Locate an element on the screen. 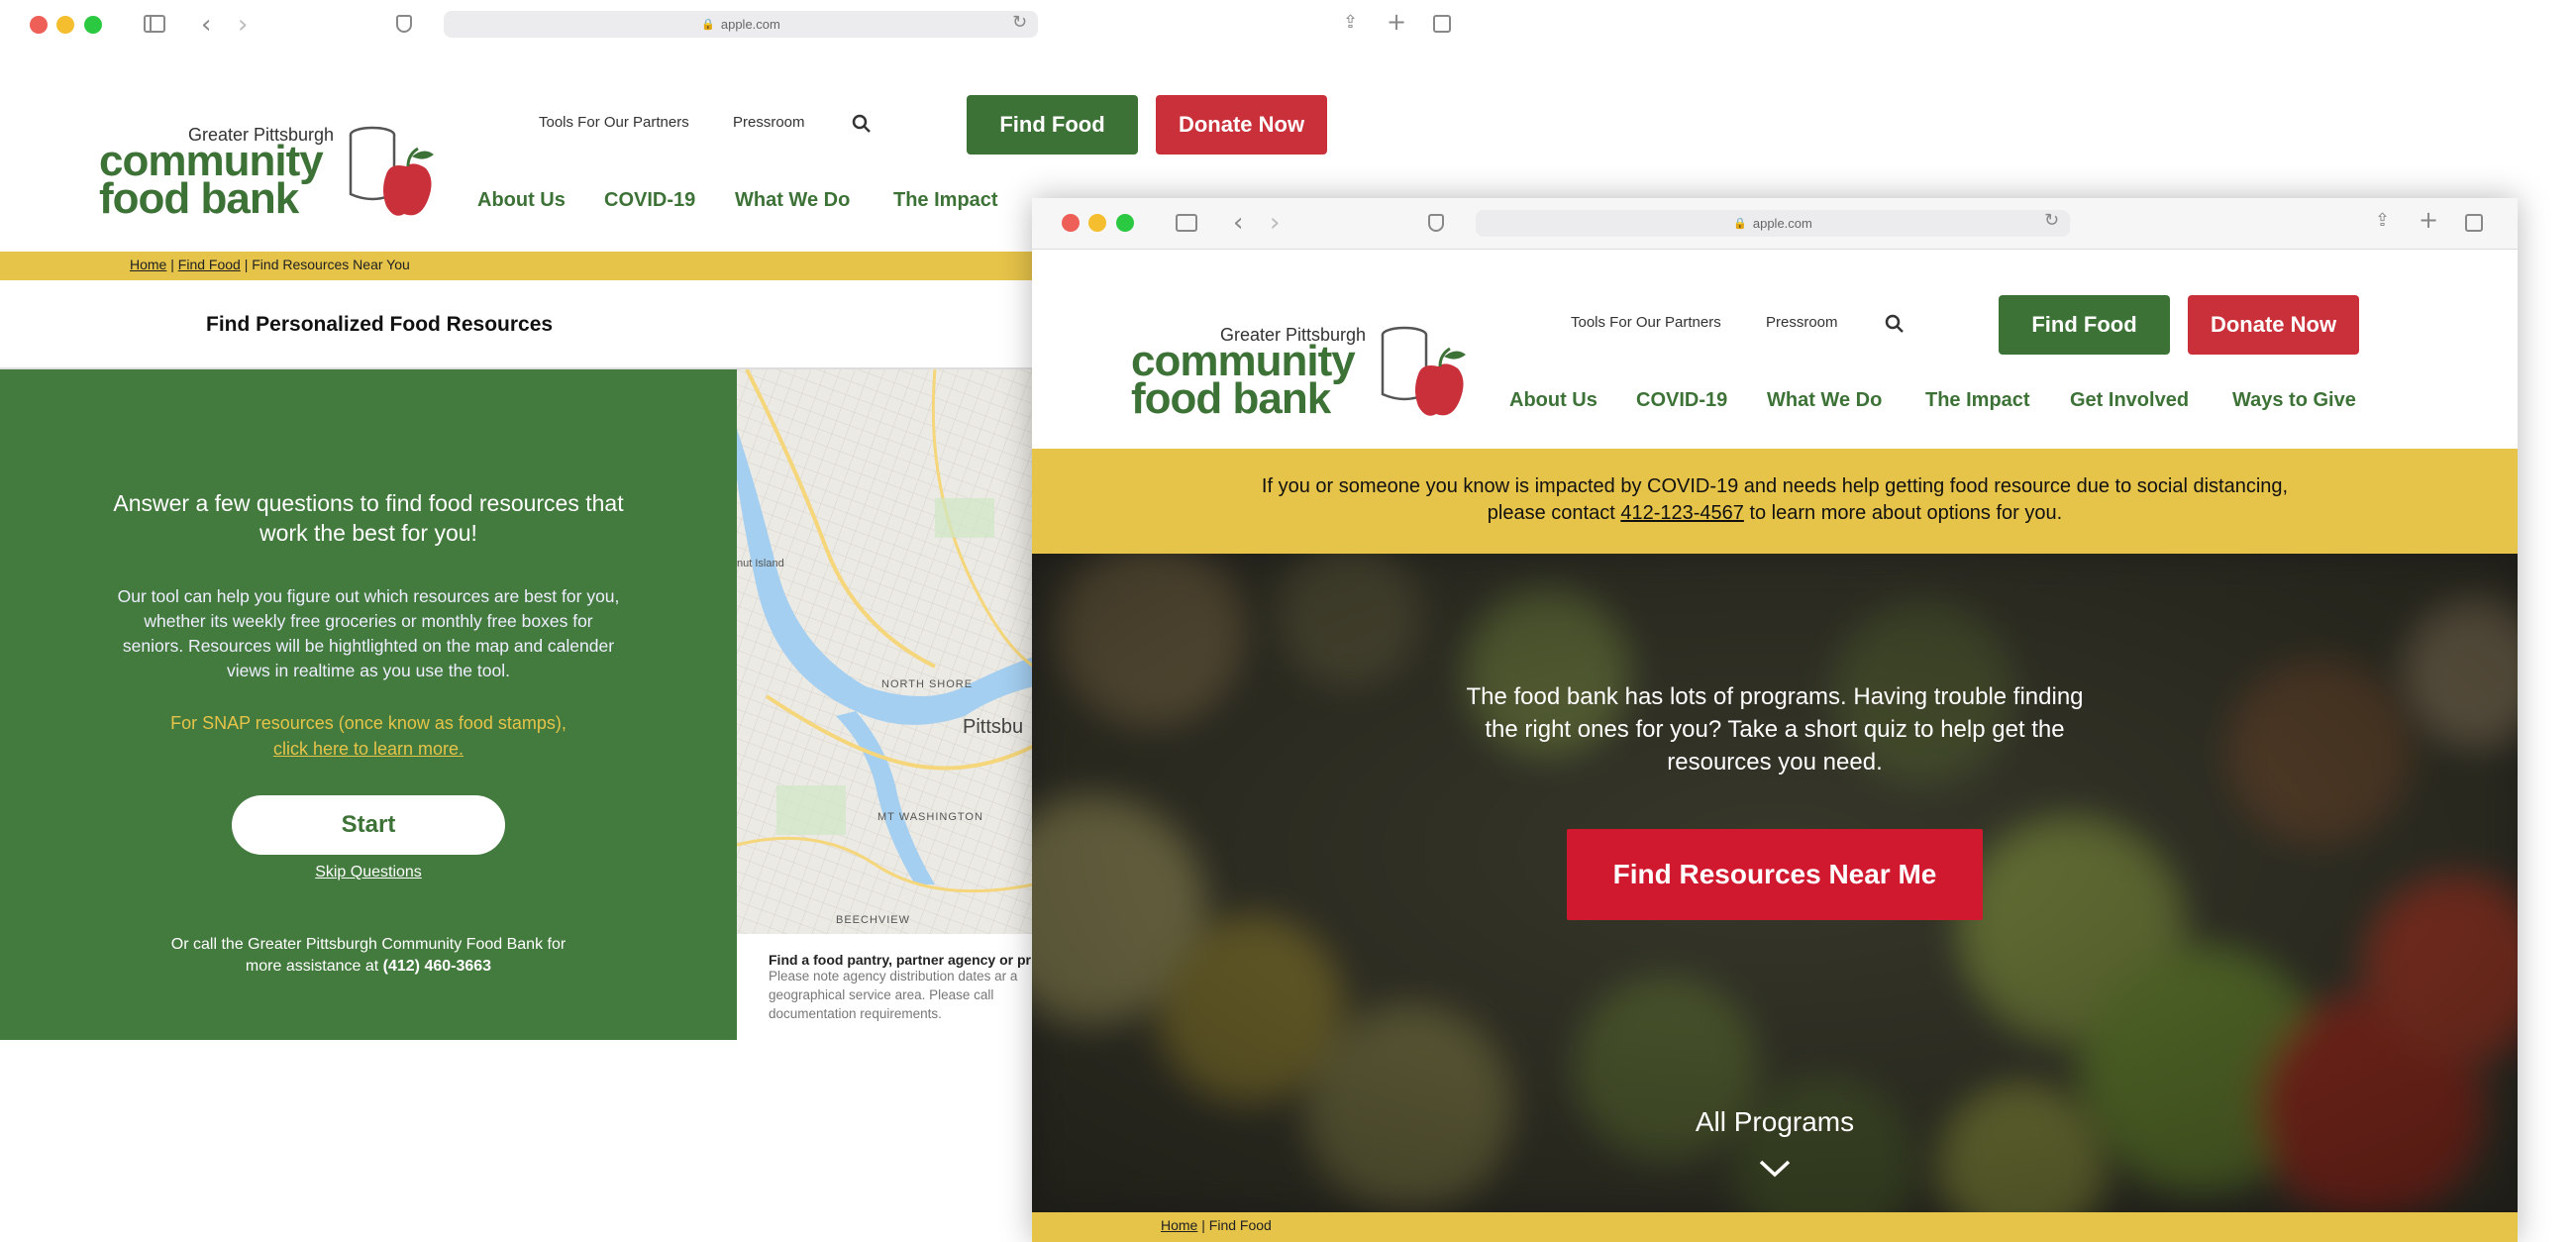 The width and height of the screenshot is (2576, 1242). map-label: nut Island is located at coordinates (760, 563).